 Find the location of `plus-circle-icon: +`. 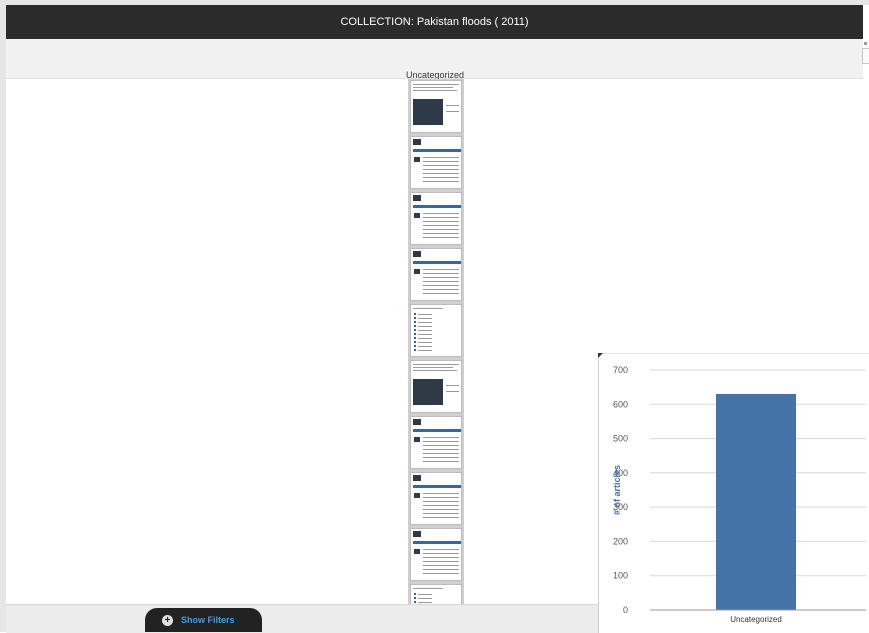

plus-circle-icon: + is located at coordinates (167, 620).